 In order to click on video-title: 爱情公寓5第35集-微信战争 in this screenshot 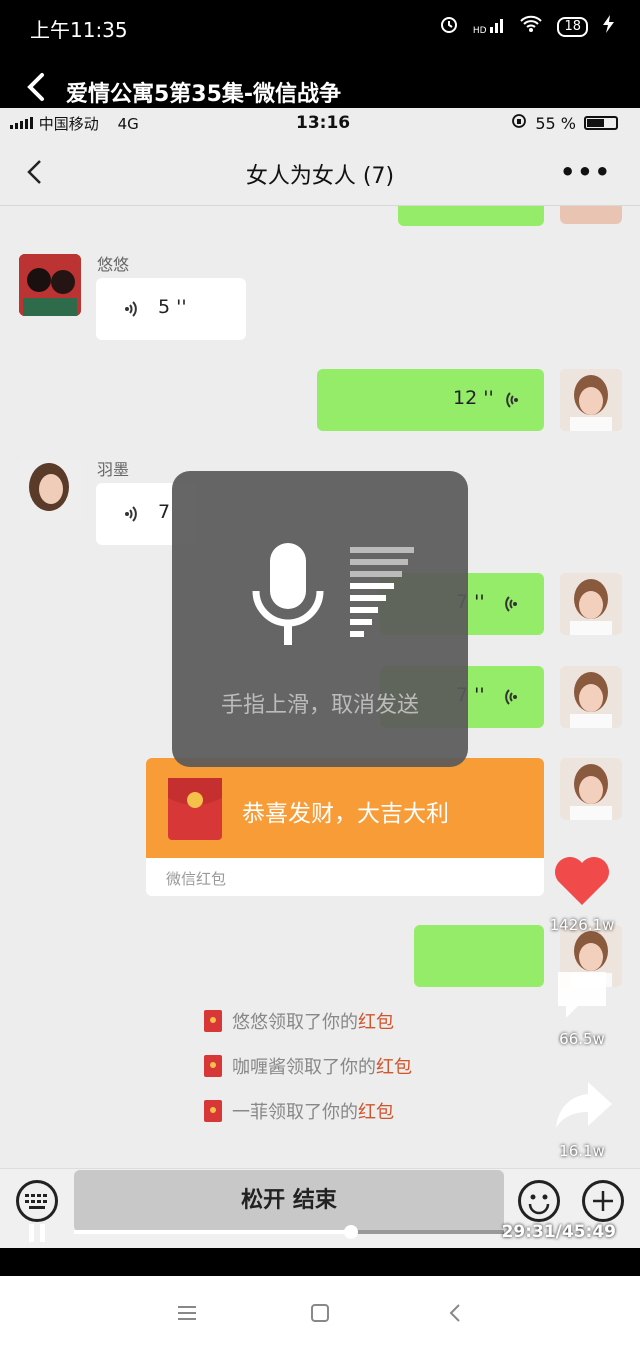, I will do `click(204, 94)`.